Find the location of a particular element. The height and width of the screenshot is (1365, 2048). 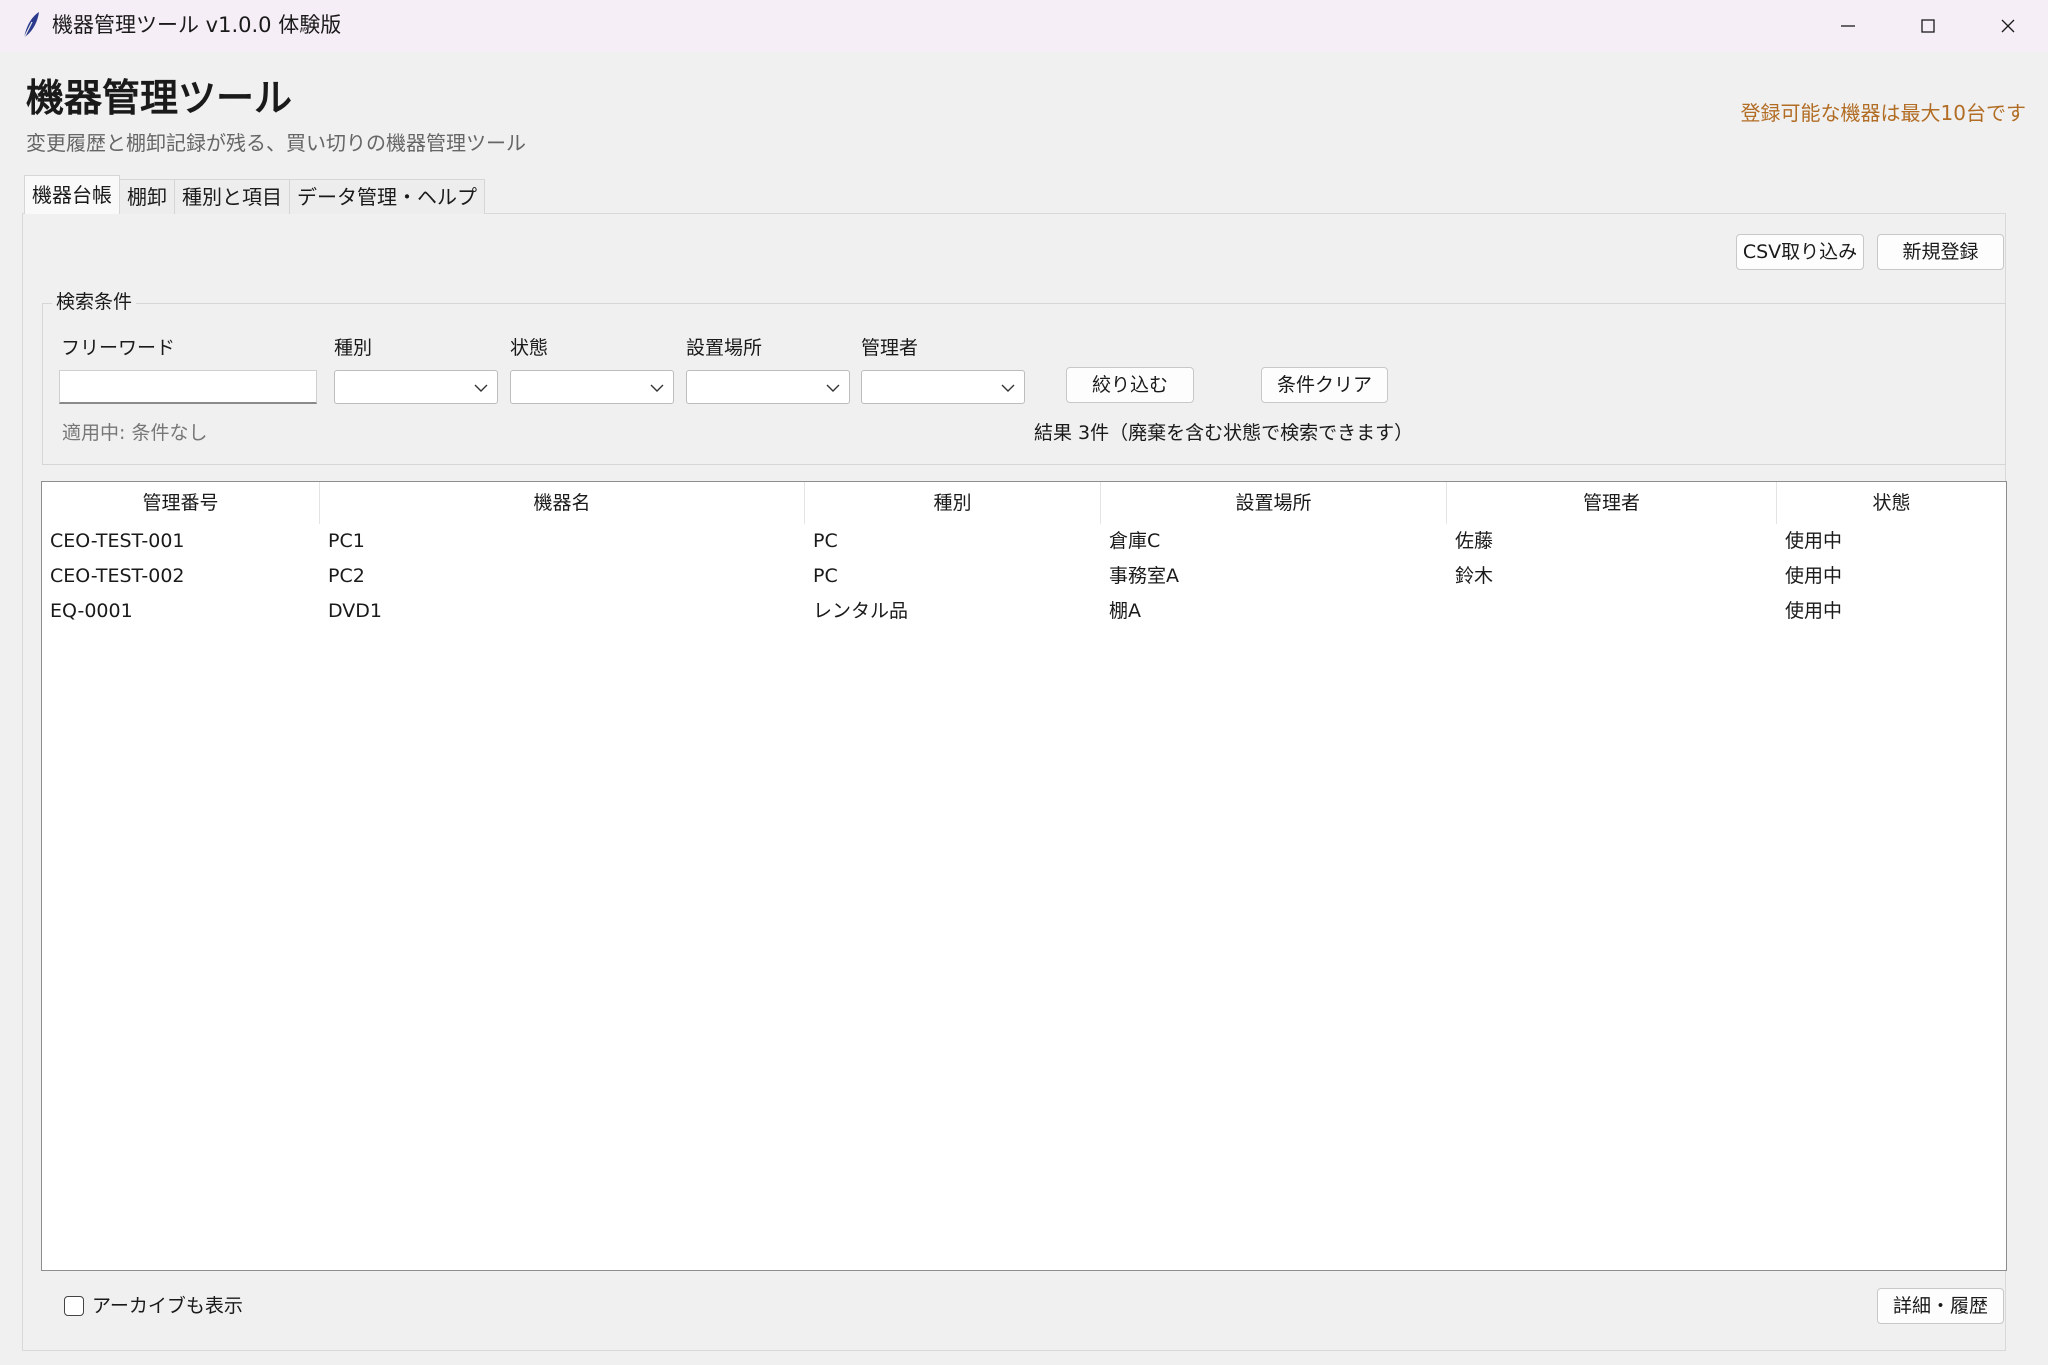

filter-button: 絞り込む is located at coordinates (1130, 385).